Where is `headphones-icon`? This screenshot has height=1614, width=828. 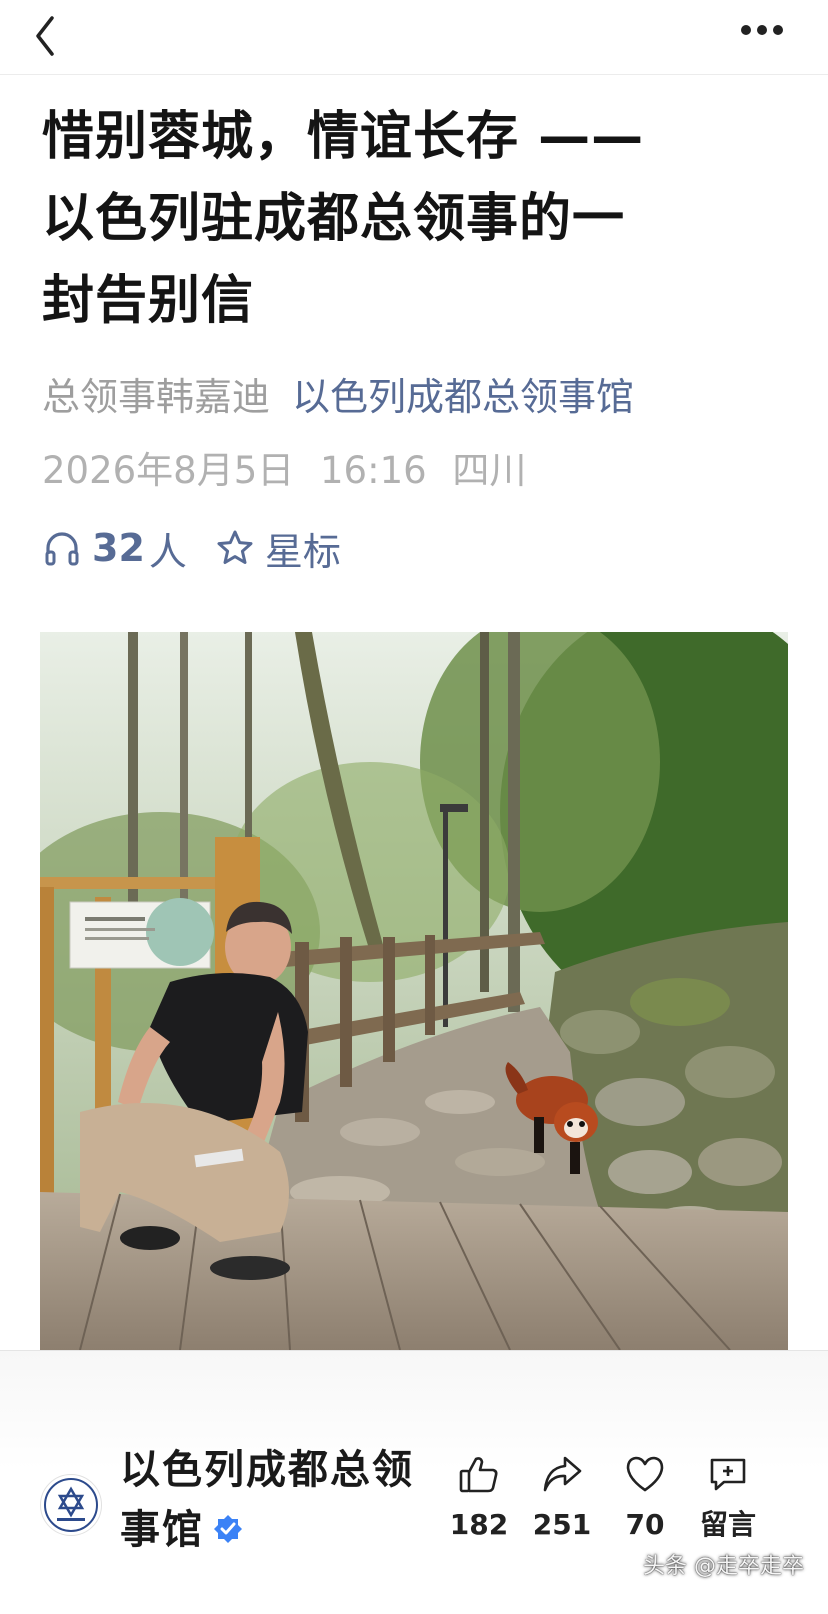 headphones-icon is located at coordinates (62, 549).